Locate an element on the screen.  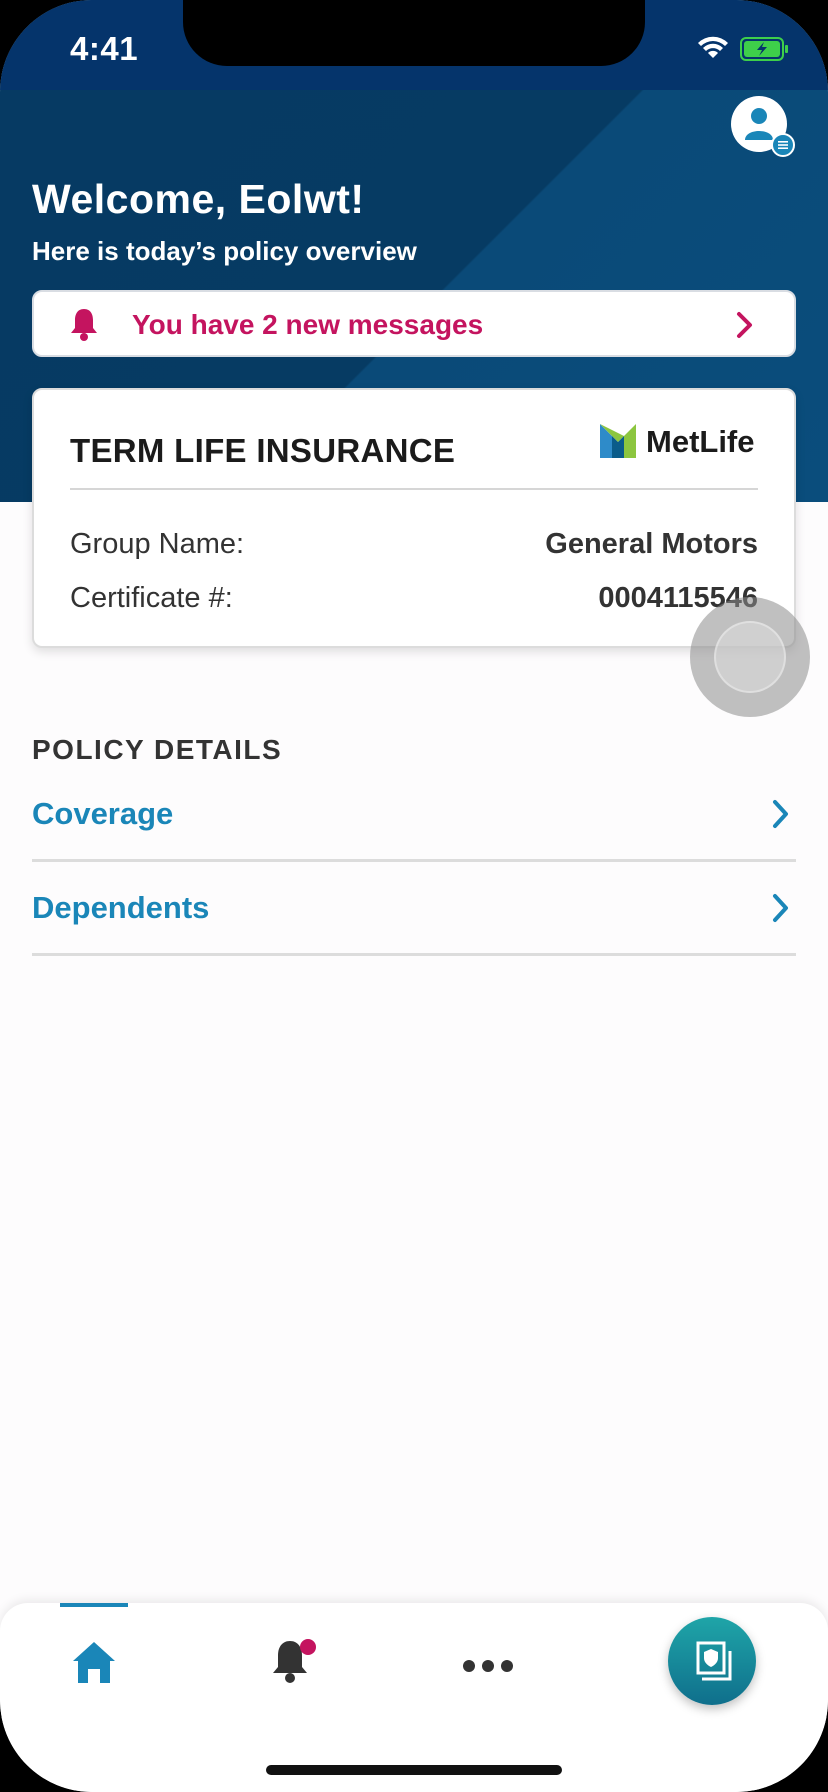
bell-icon is located at coordinates (84, 325).